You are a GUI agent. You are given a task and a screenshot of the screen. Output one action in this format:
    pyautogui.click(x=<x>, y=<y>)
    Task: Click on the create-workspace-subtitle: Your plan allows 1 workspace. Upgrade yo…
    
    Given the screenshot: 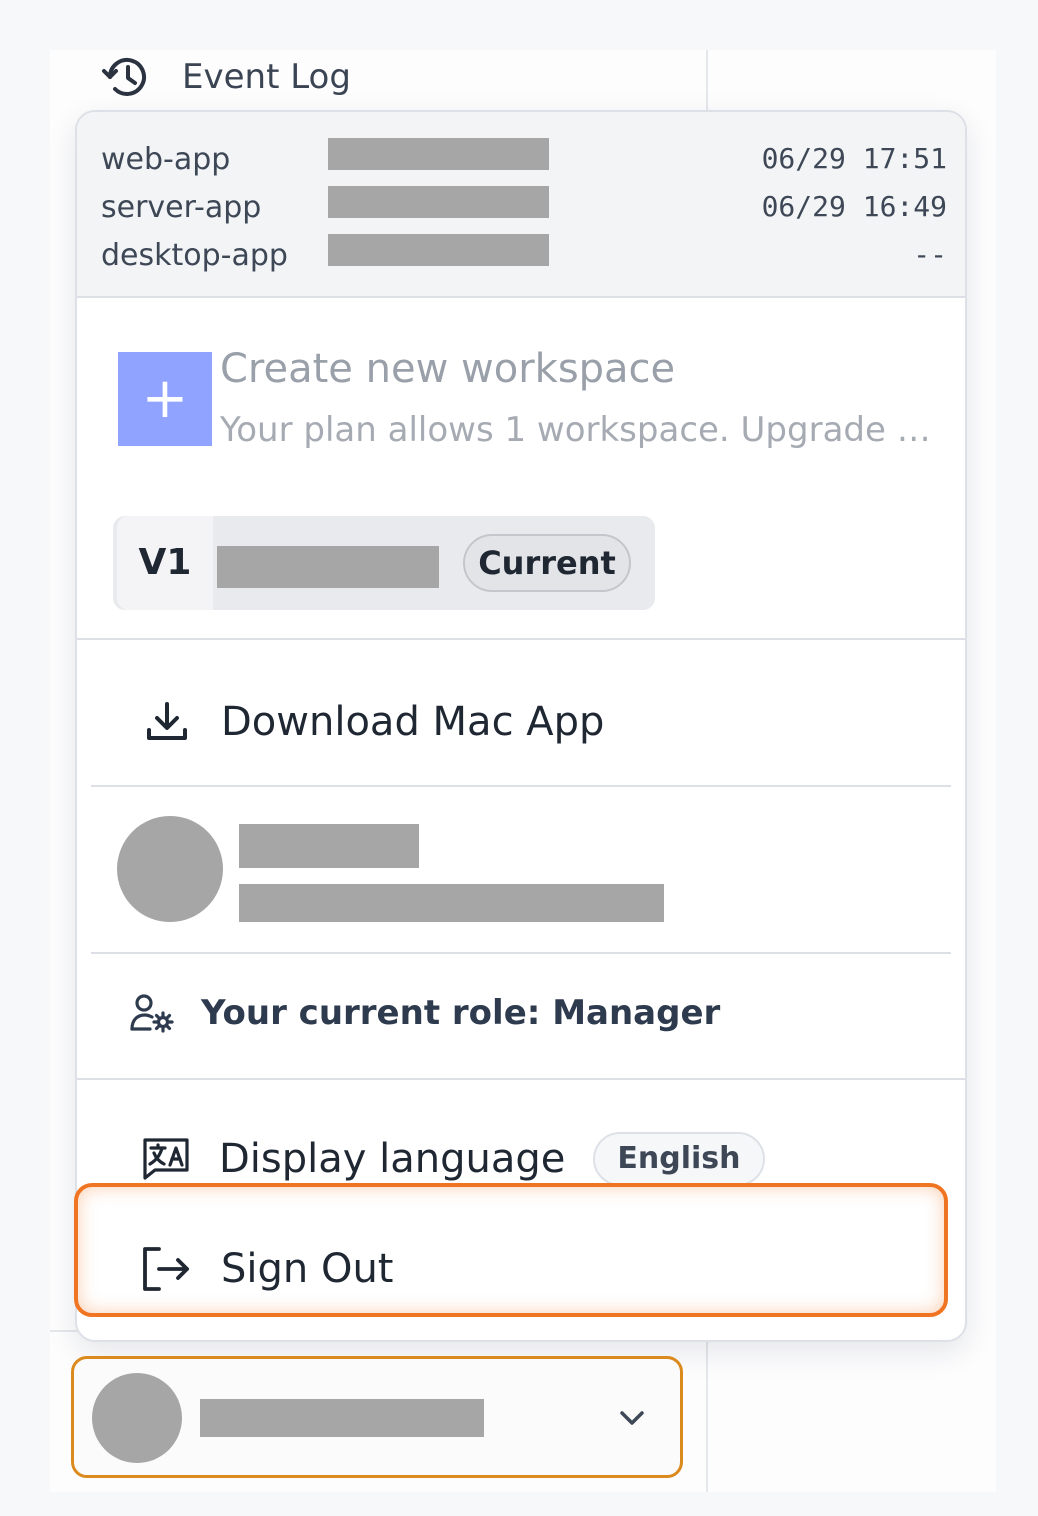 What is the action you would take?
    pyautogui.click(x=585, y=430)
    